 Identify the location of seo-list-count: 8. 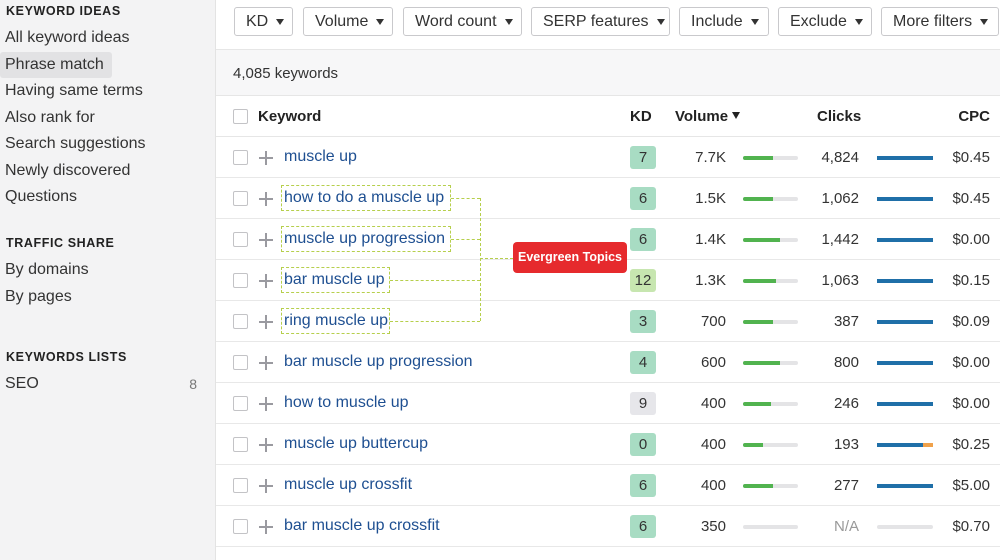
(193, 384).